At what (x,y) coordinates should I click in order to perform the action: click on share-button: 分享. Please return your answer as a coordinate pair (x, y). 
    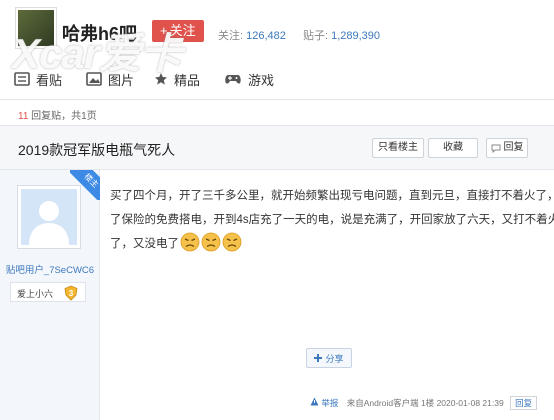
    Looking at the image, I should click on (329, 358).